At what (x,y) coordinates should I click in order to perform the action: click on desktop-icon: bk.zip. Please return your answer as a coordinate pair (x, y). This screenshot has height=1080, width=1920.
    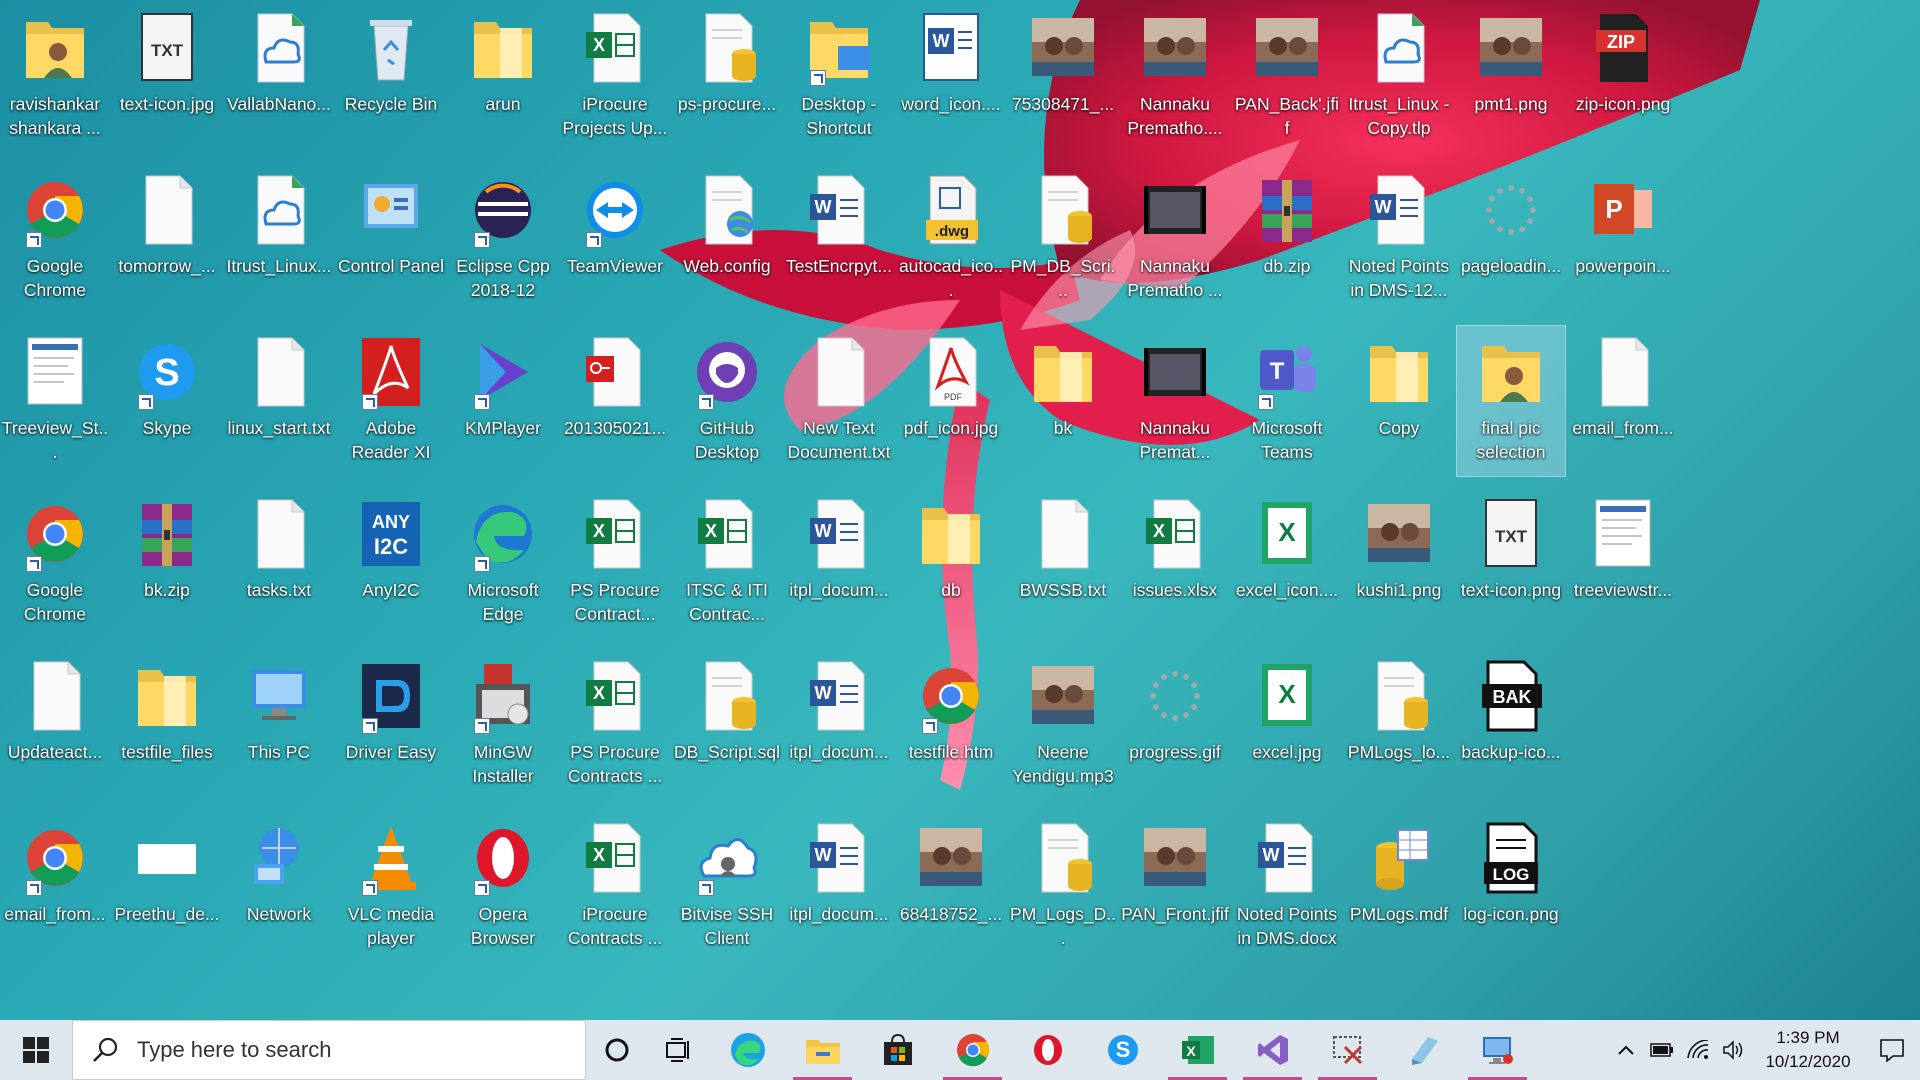
    Looking at the image, I should click on (167, 563).